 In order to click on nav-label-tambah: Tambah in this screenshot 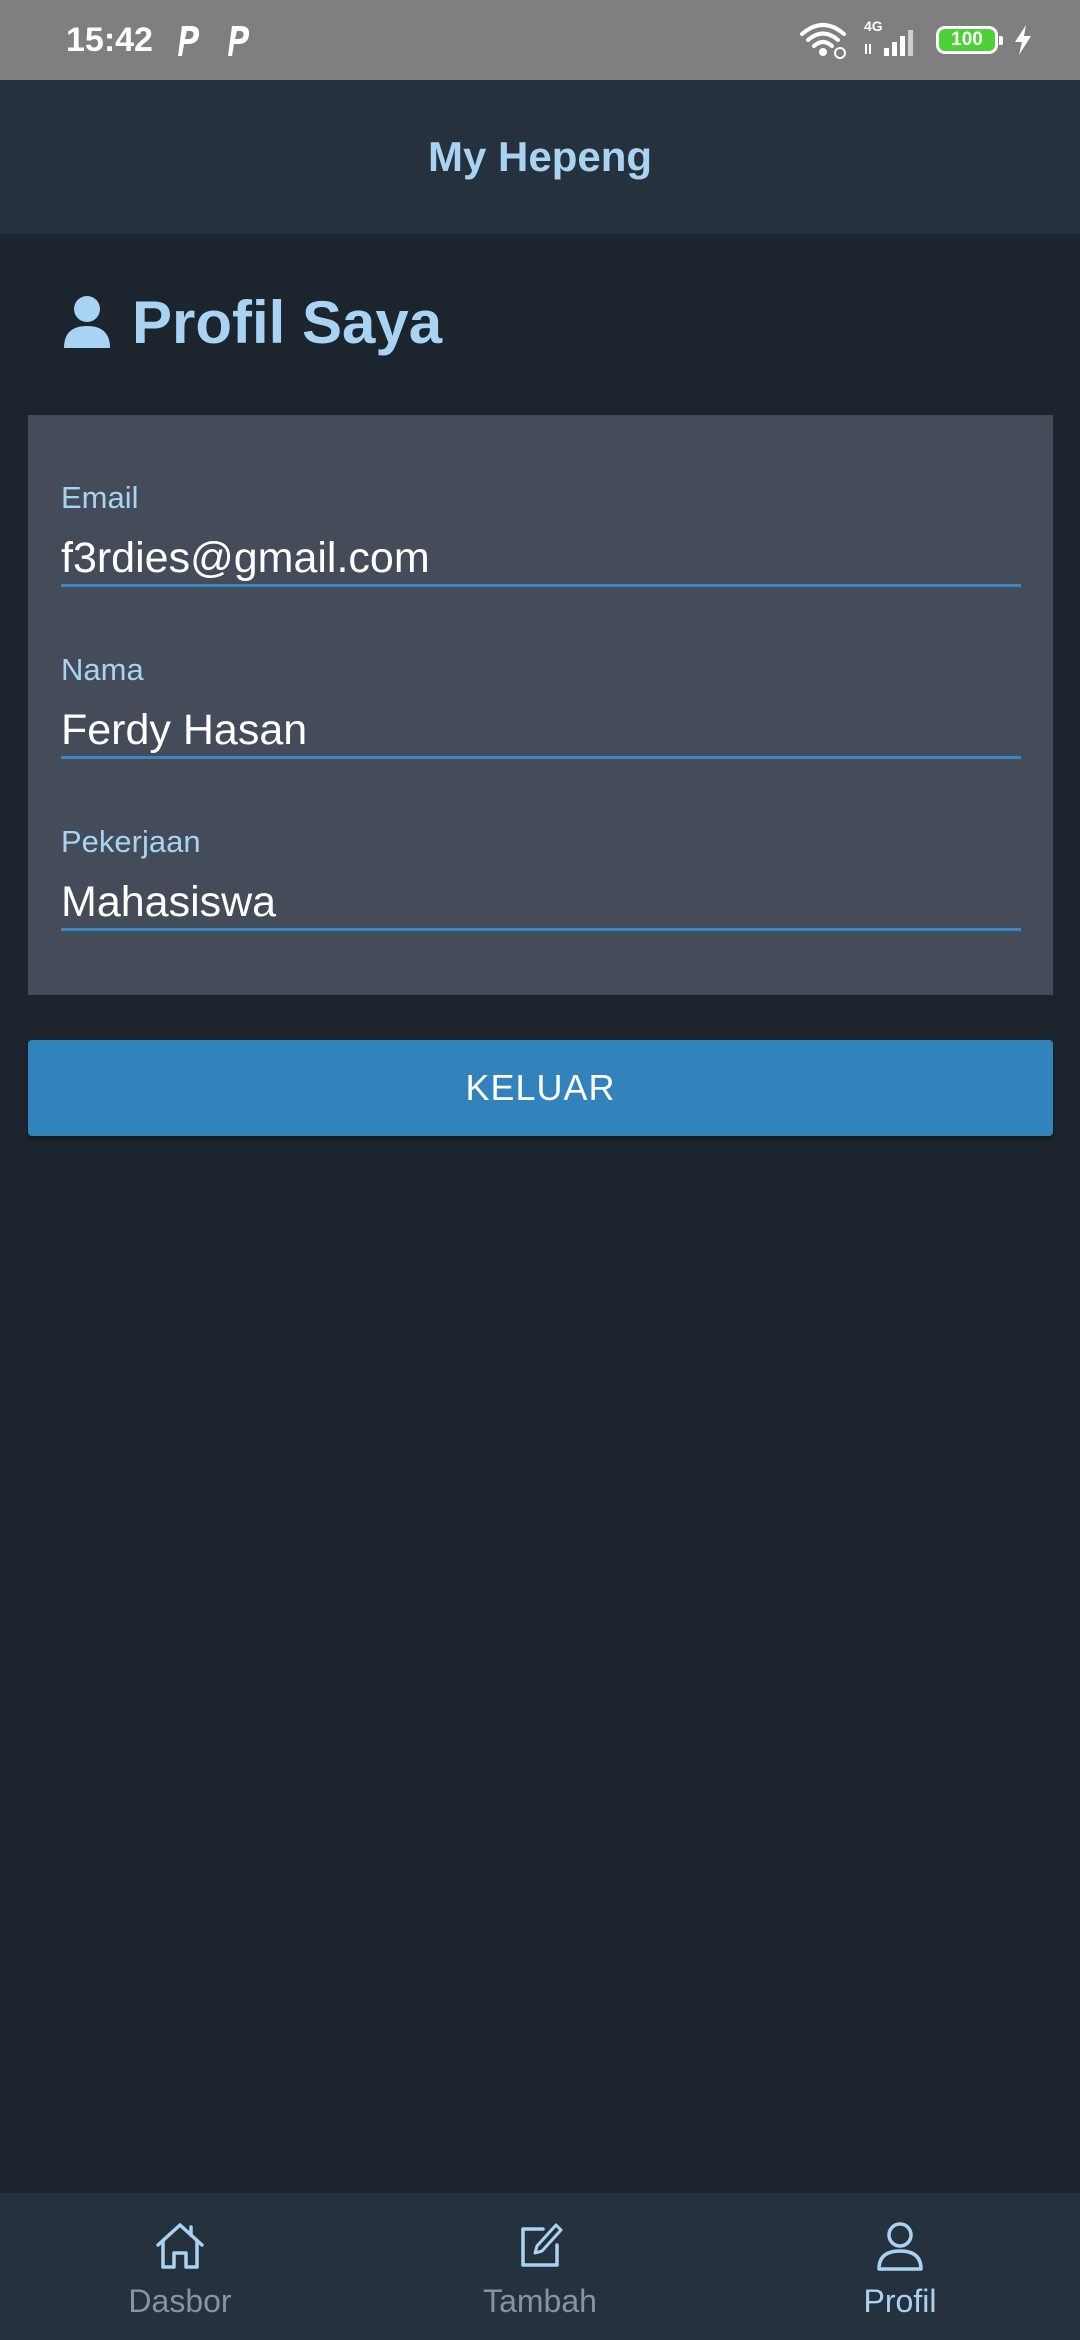, I will do `click(540, 2301)`.